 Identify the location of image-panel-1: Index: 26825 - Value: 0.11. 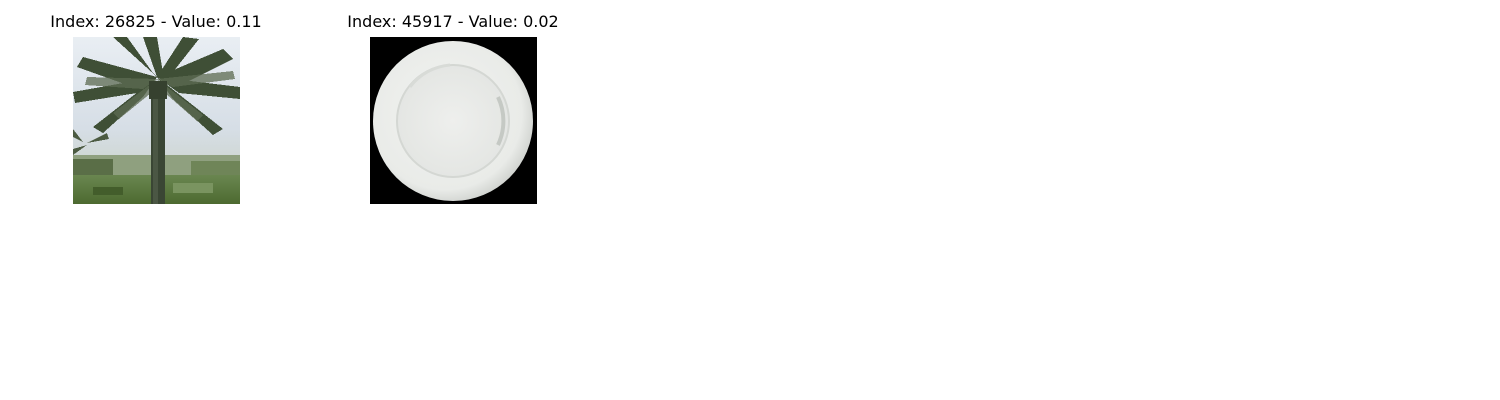
(156, 105).